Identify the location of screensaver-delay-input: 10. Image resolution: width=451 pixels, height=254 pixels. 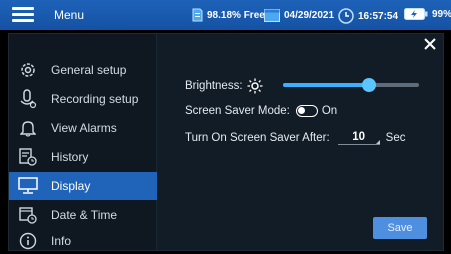
(358, 138).